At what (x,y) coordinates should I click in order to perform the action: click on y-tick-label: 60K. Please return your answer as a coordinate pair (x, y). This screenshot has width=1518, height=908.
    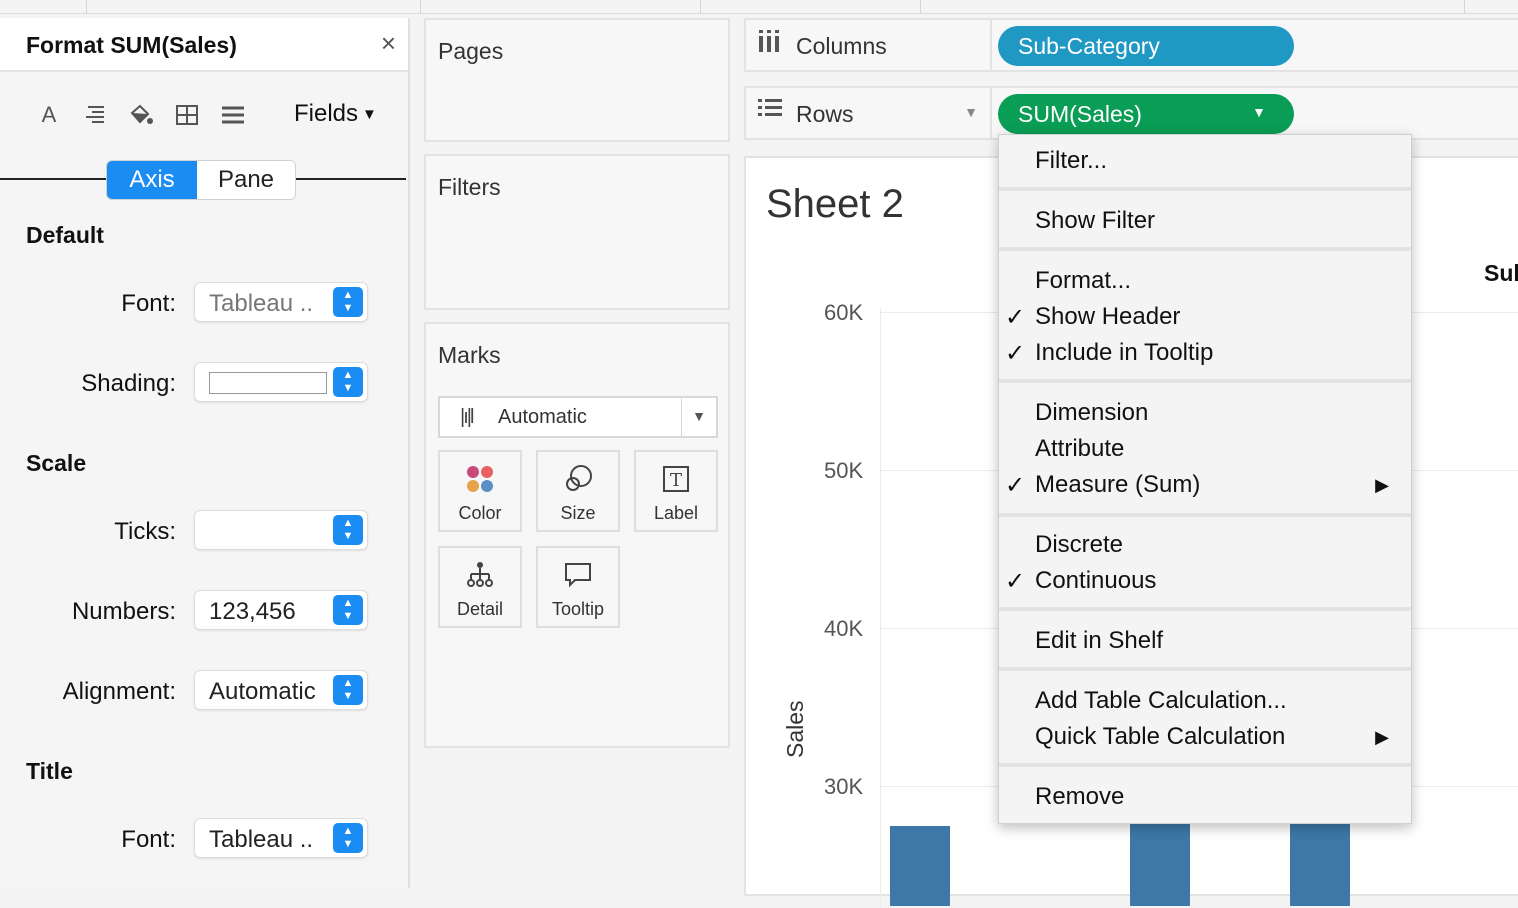
    Looking at the image, I should click on (844, 312).